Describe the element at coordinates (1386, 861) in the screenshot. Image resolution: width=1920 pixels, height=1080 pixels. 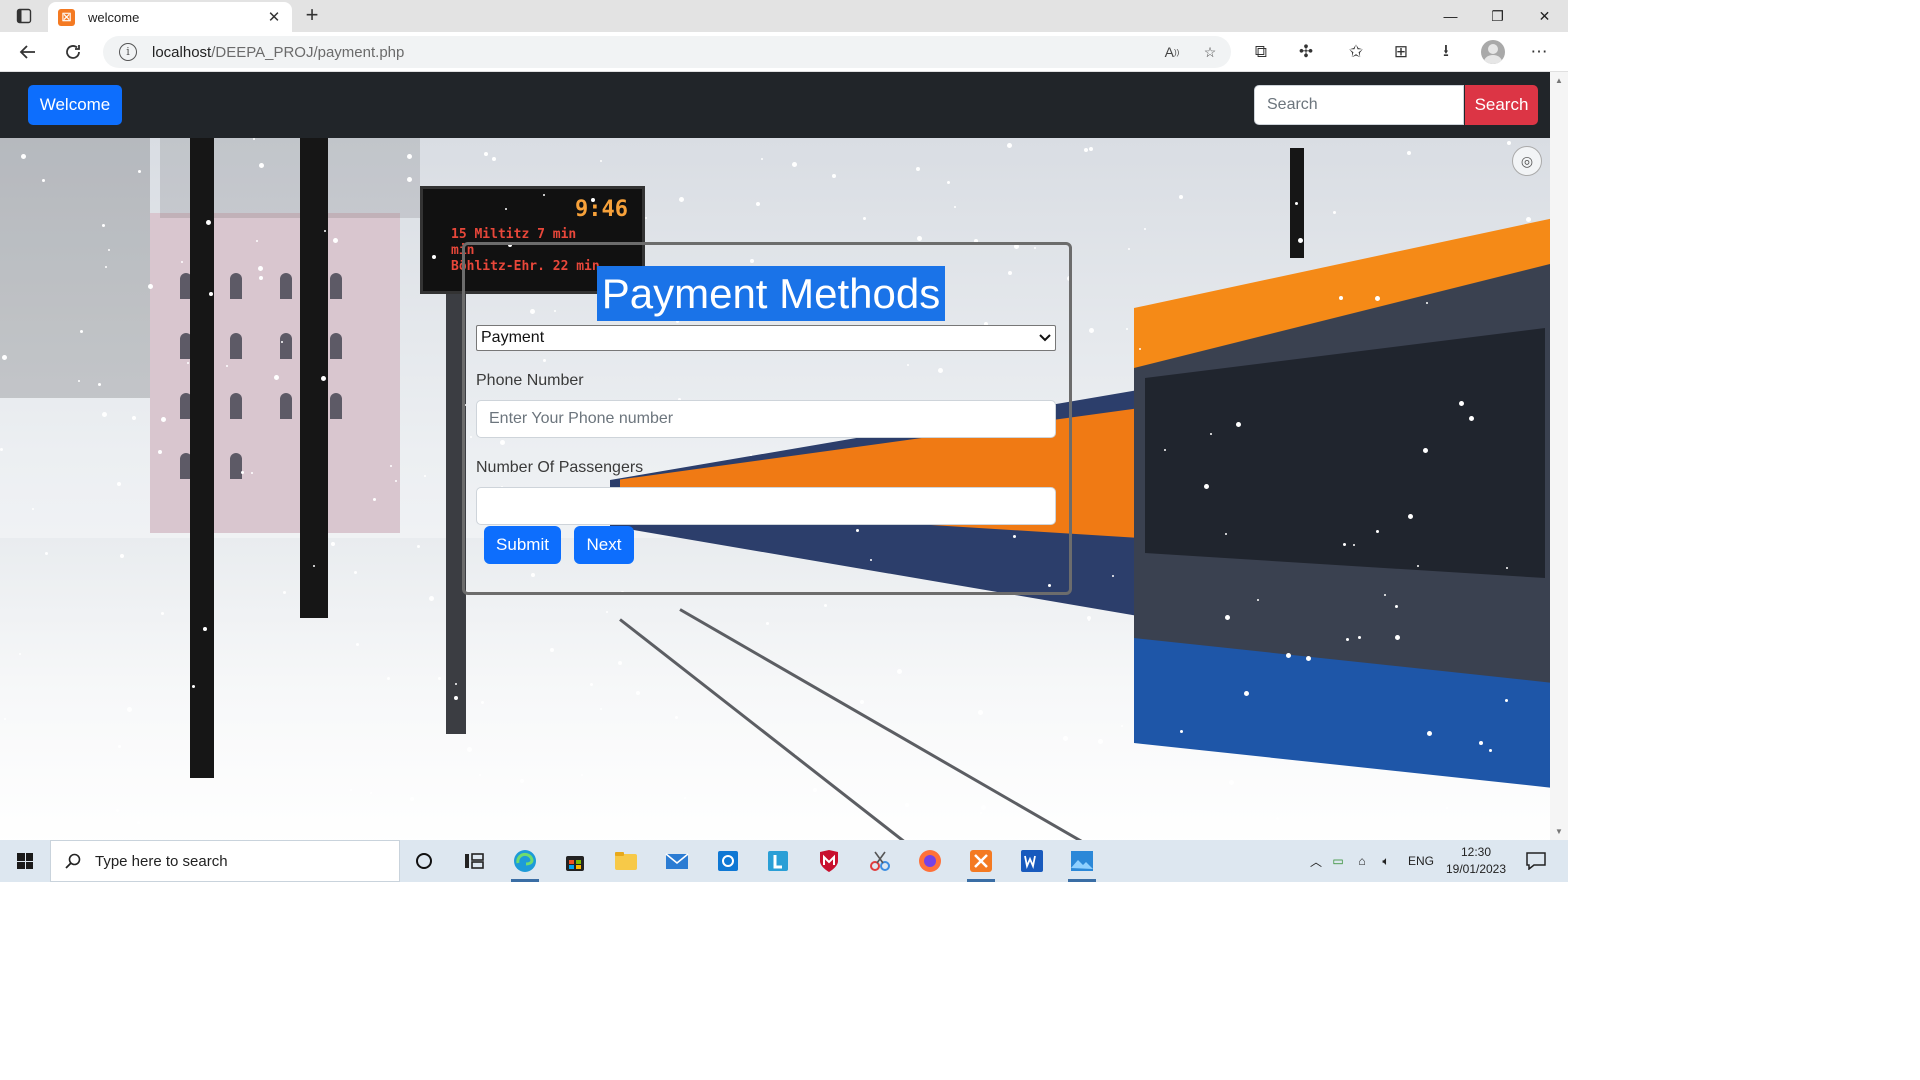
I see `volume-icon: 🔈︎` at that location.